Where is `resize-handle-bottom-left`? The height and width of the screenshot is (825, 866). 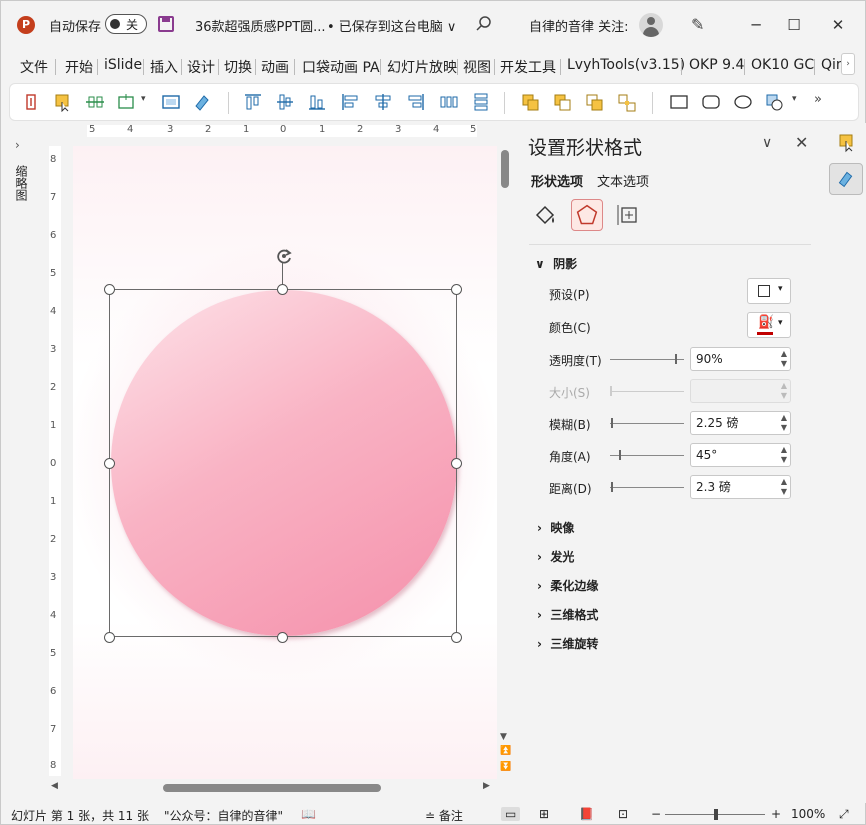 resize-handle-bottom-left is located at coordinates (109, 637).